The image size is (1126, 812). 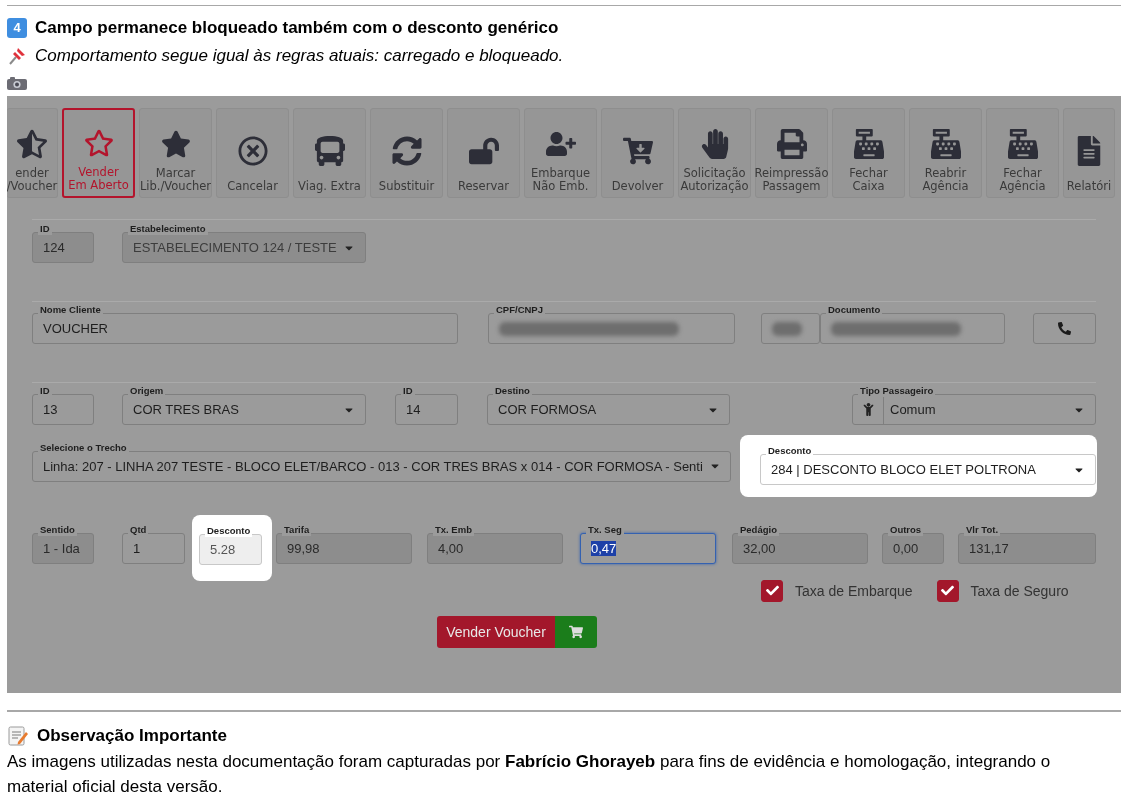 I want to click on field-label: Destino, so click(x=512, y=391).